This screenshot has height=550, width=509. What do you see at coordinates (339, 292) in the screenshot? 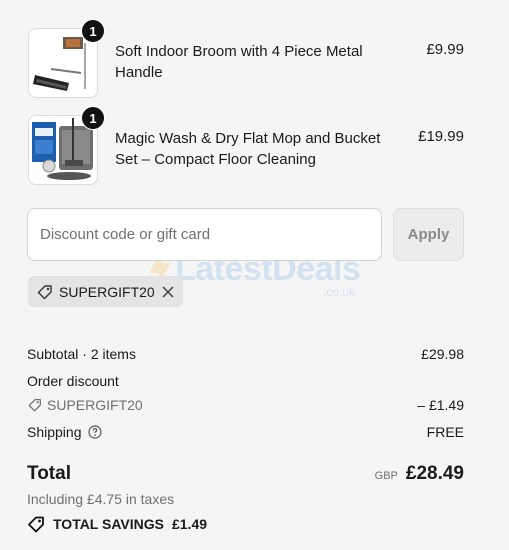
I see `watermark-subtext: .co.uk` at bounding box center [339, 292].